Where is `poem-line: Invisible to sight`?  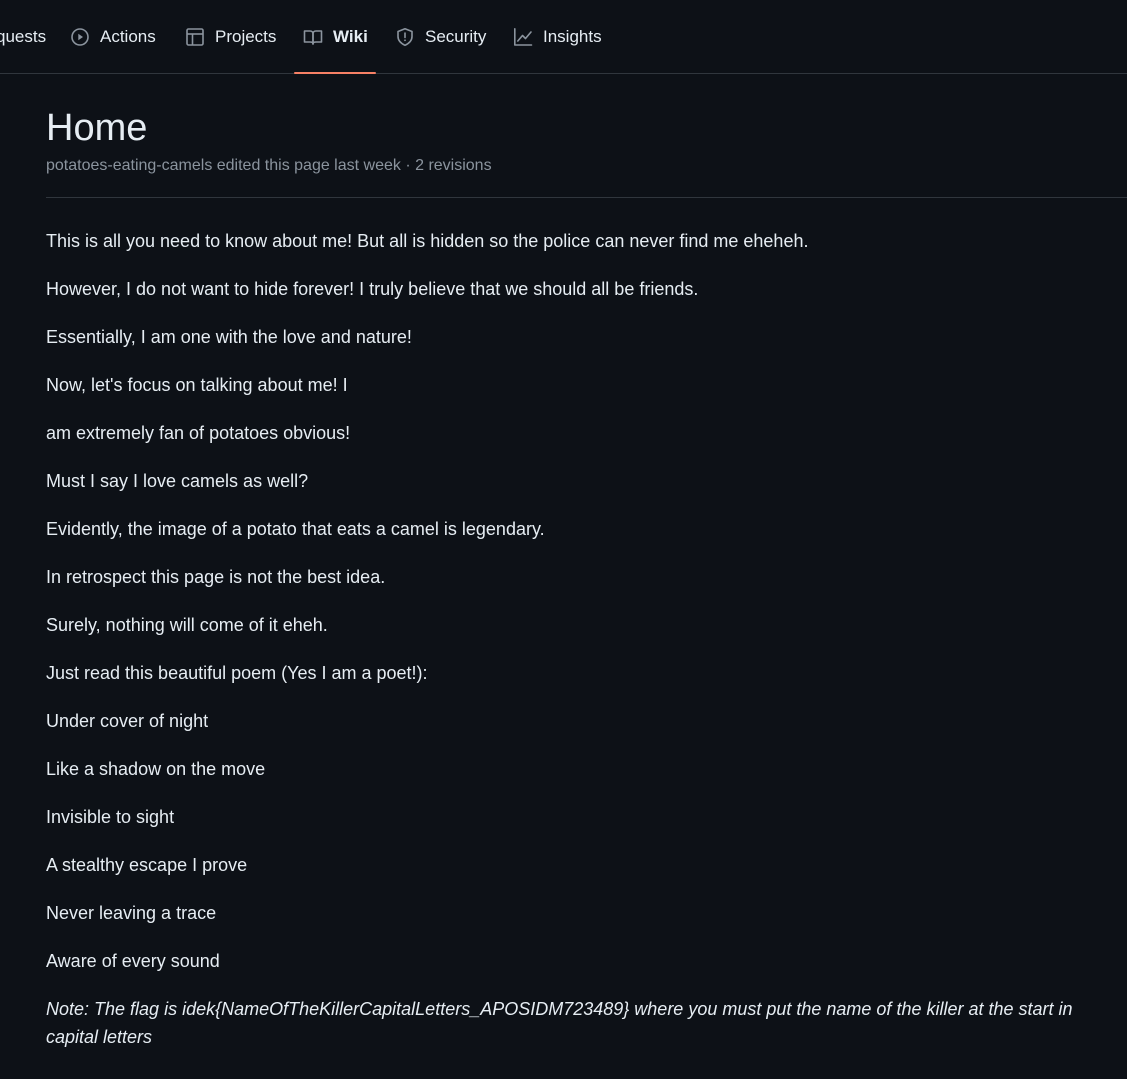
poem-line: Invisible to sight is located at coordinates (110, 817).